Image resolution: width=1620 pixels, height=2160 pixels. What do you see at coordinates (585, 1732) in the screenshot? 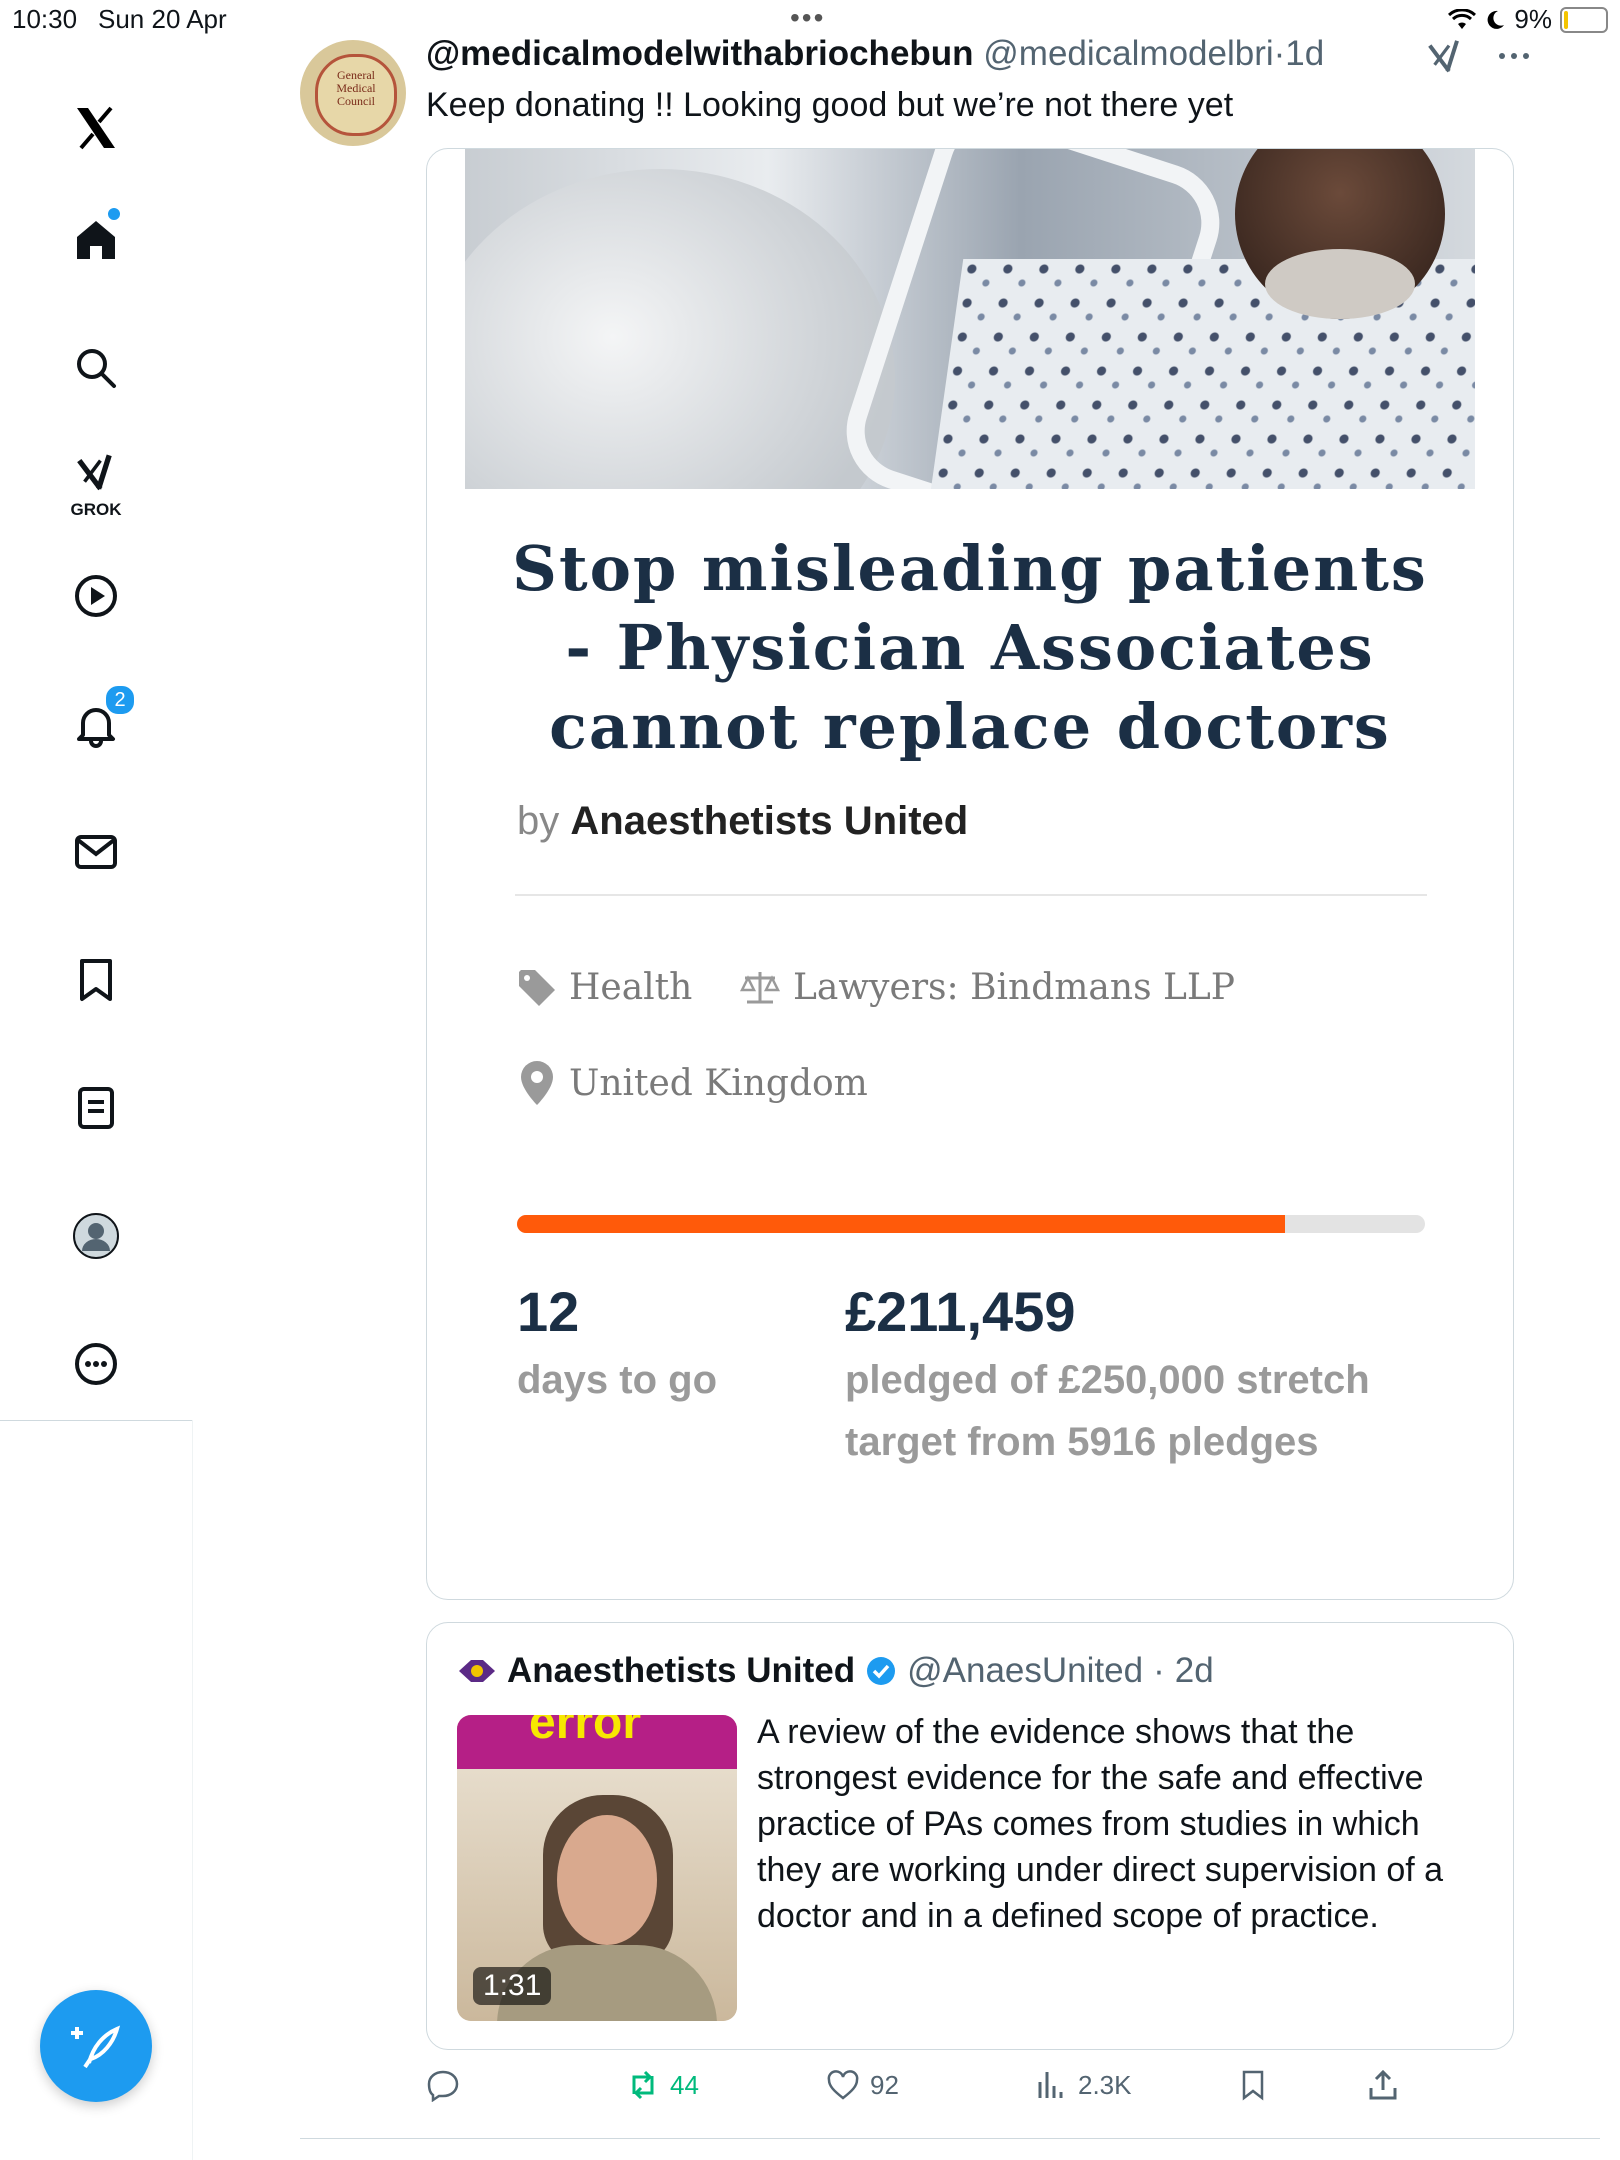
I see `thumb-caption-word: error` at bounding box center [585, 1732].